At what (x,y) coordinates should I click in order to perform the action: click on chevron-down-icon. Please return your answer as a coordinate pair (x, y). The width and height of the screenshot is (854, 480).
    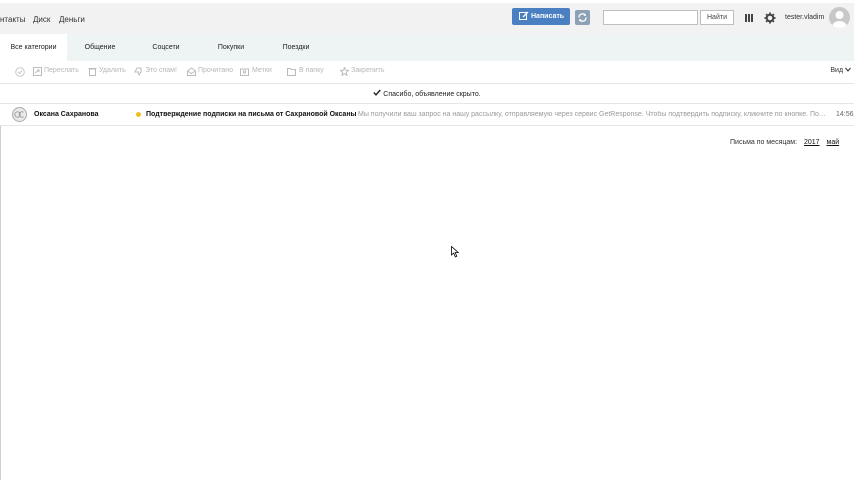
    Looking at the image, I should click on (848, 69).